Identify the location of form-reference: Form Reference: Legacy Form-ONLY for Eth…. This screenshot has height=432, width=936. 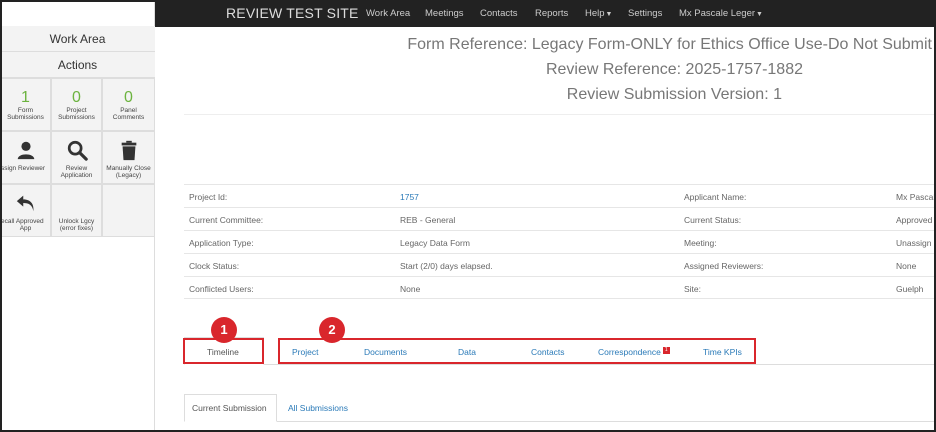
(669, 44).